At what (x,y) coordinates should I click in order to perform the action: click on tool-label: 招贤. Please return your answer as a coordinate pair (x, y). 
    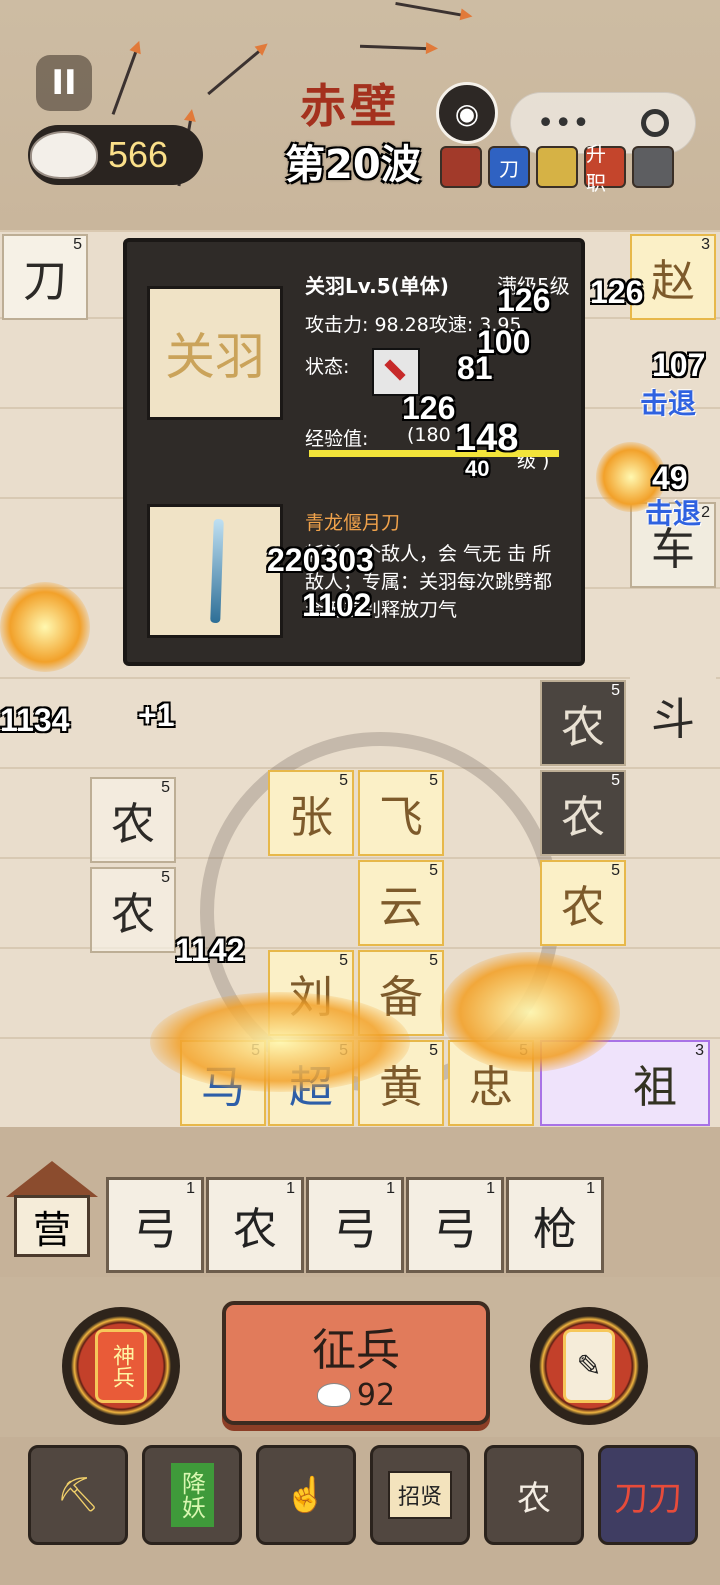
    Looking at the image, I should click on (419, 1495).